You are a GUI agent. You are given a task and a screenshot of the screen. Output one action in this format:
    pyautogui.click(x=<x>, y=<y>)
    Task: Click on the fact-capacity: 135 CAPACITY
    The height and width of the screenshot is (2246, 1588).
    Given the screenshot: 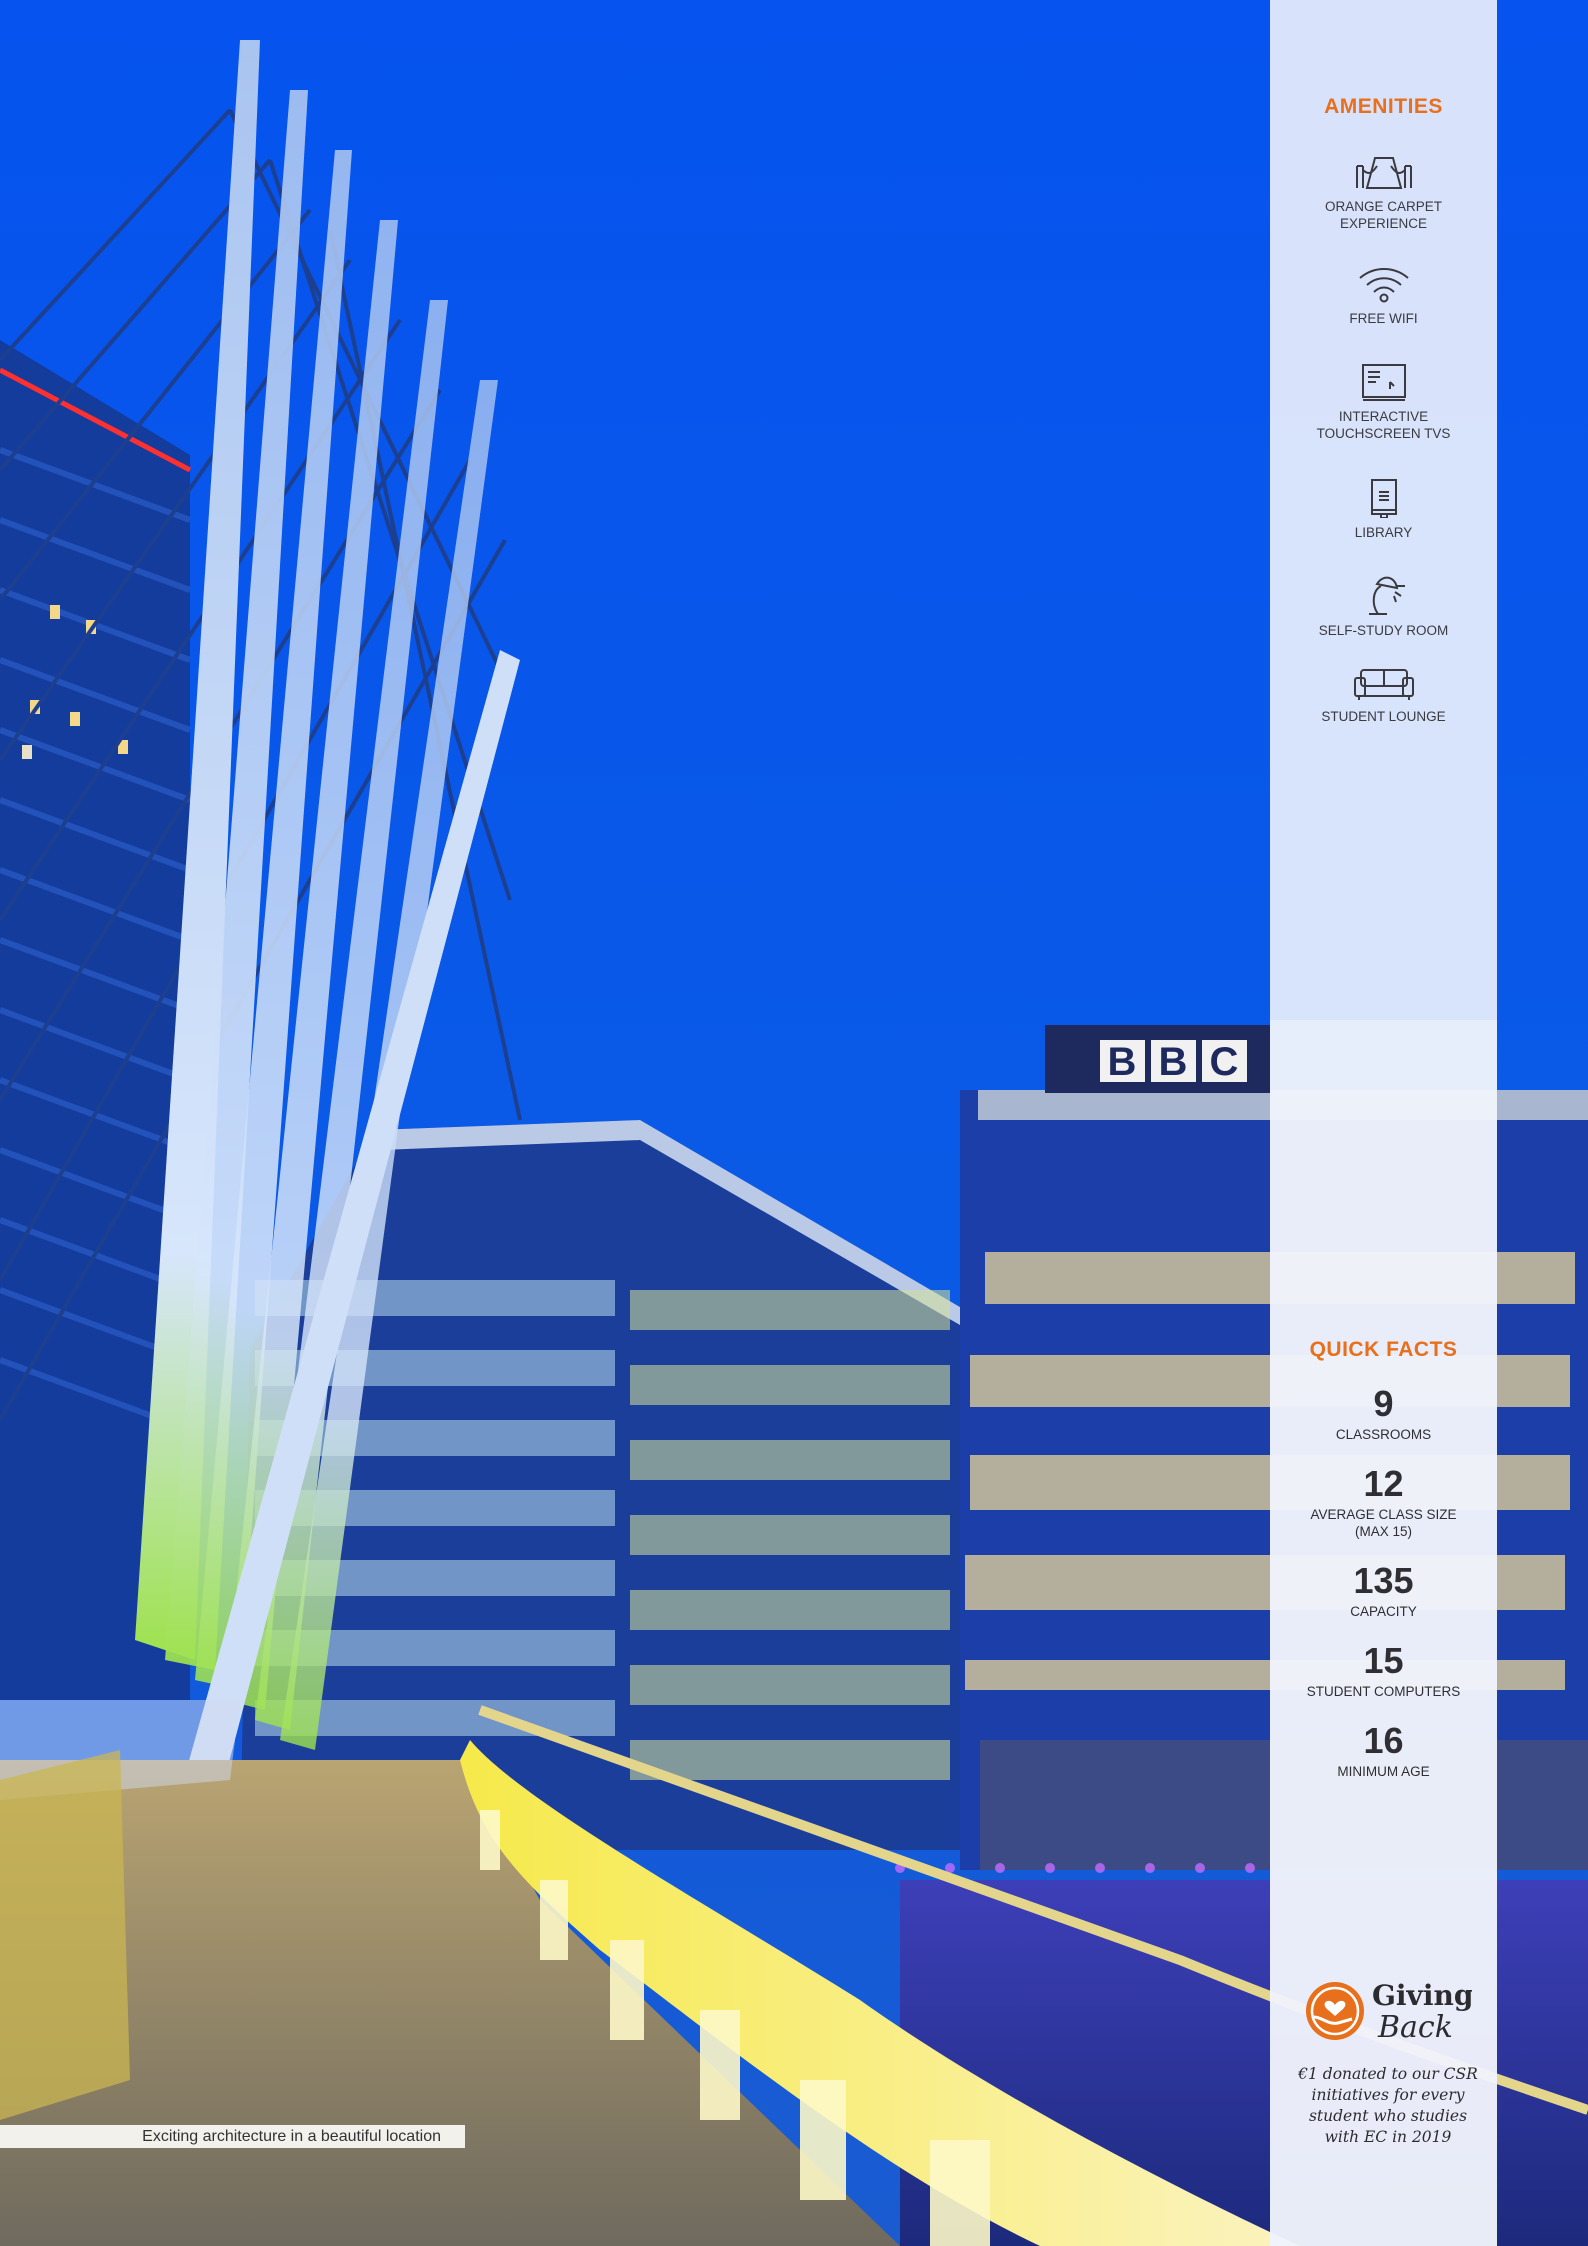 What is the action you would take?
    pyautogui.click(x=1383, y=1591)
    